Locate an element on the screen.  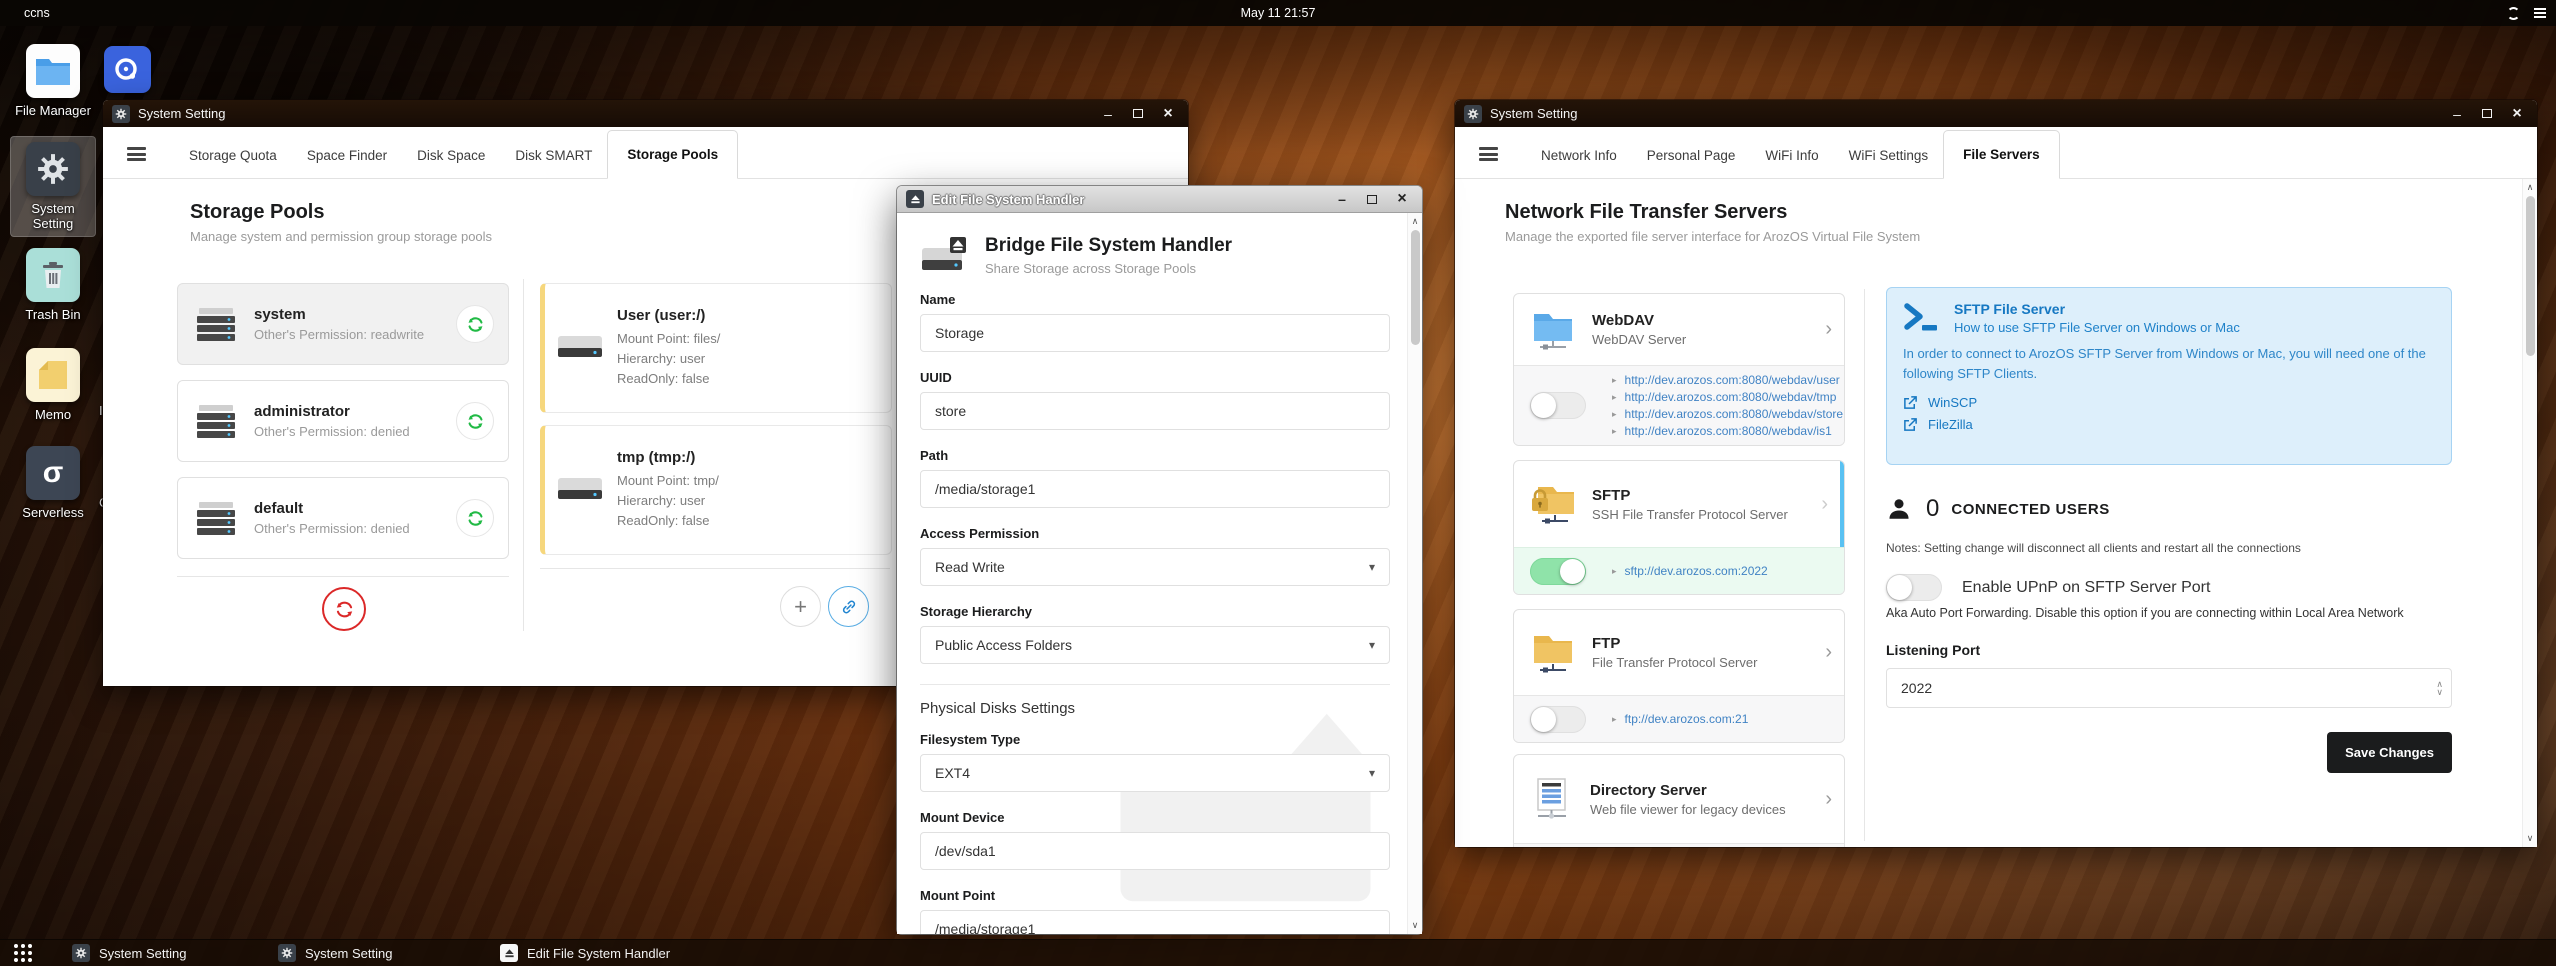
tab-wifi-info: WiFi Info is located at coordinates (1791, 155).